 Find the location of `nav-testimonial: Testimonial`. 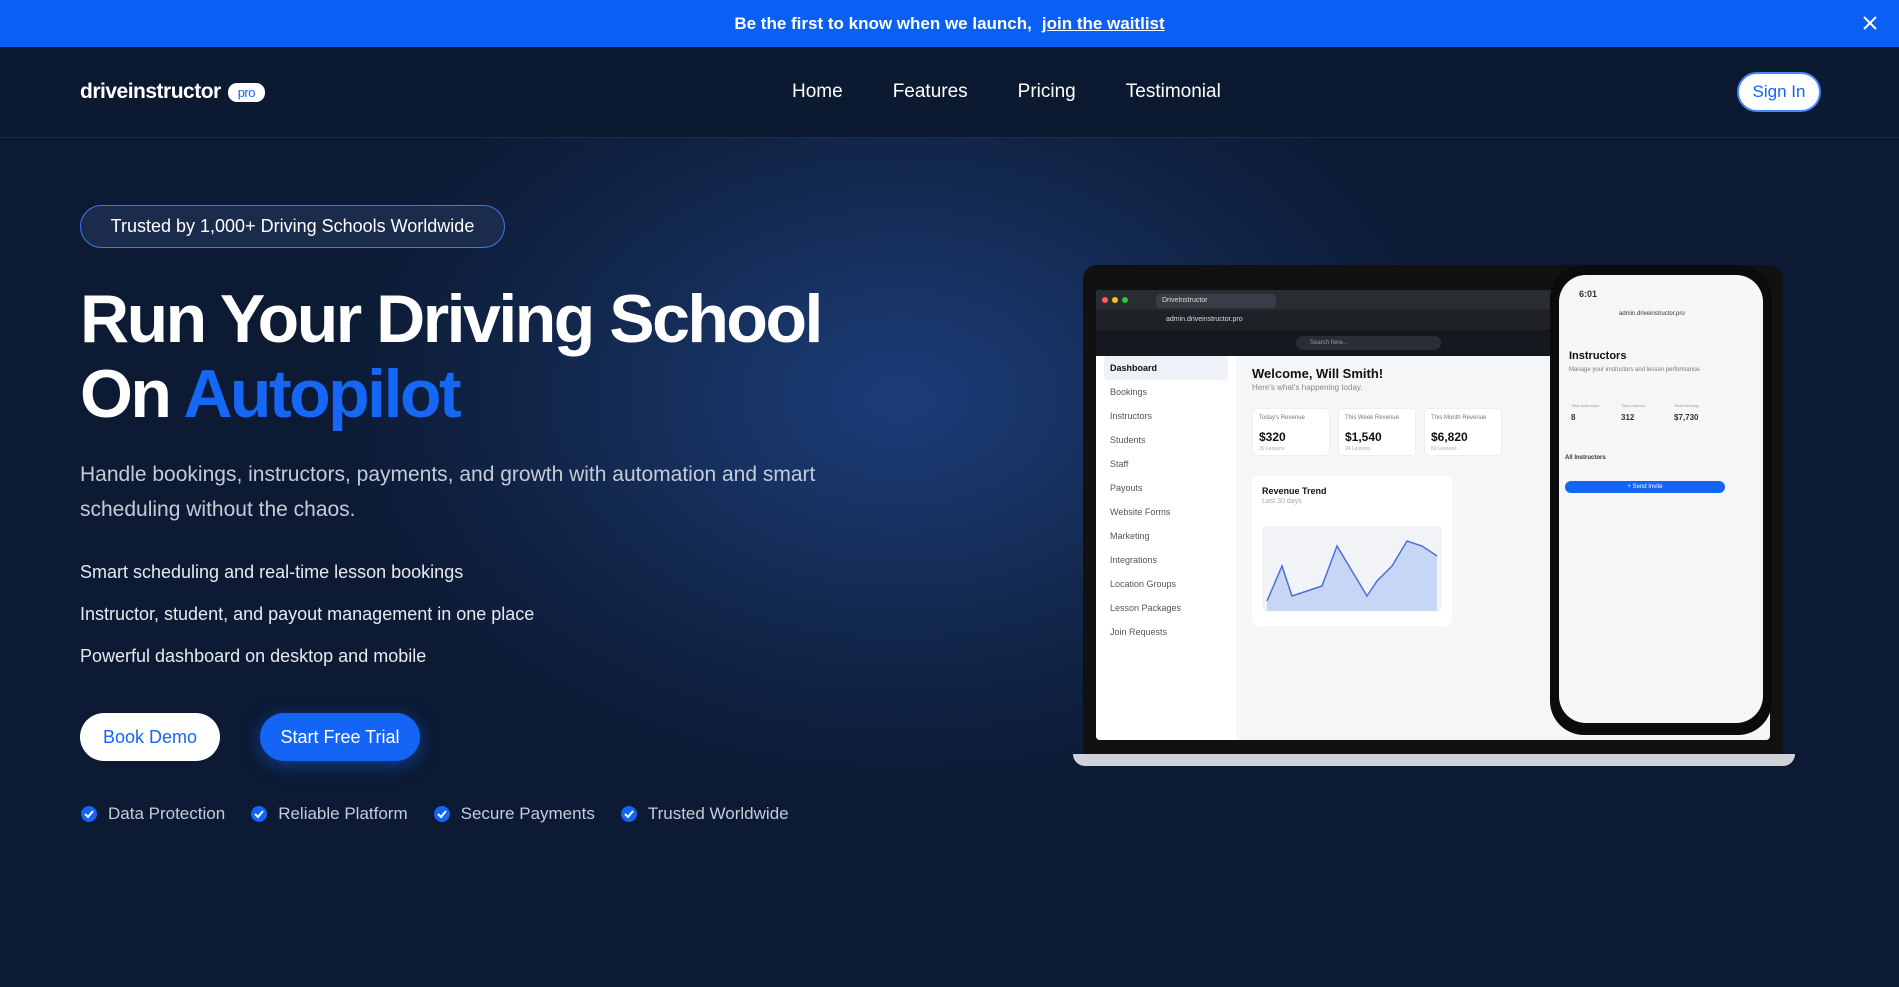

nav-testimonial: Testimonial is located at coordinates (1173, 92).